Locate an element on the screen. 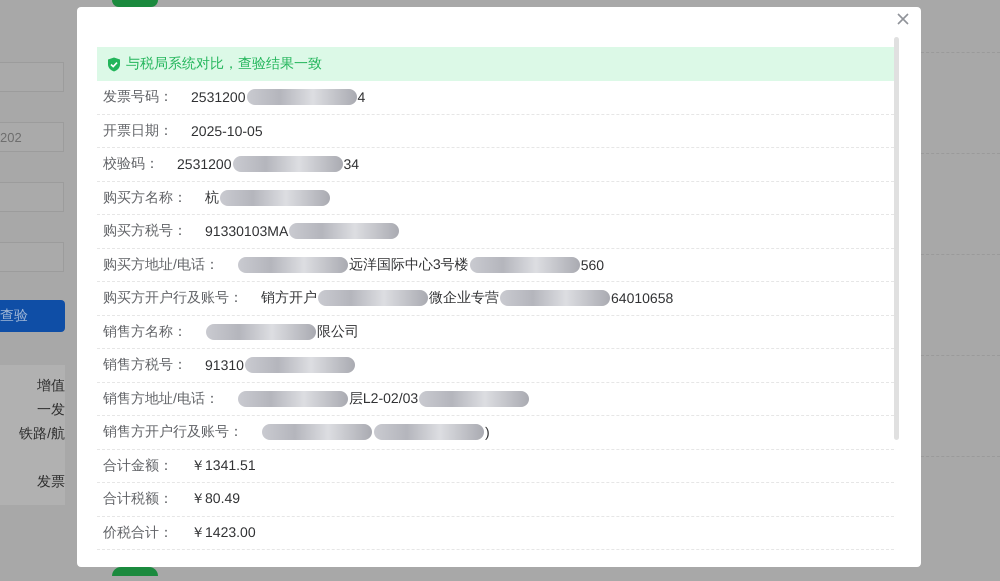  field-value: 560 is located at coordinates (592, 264).